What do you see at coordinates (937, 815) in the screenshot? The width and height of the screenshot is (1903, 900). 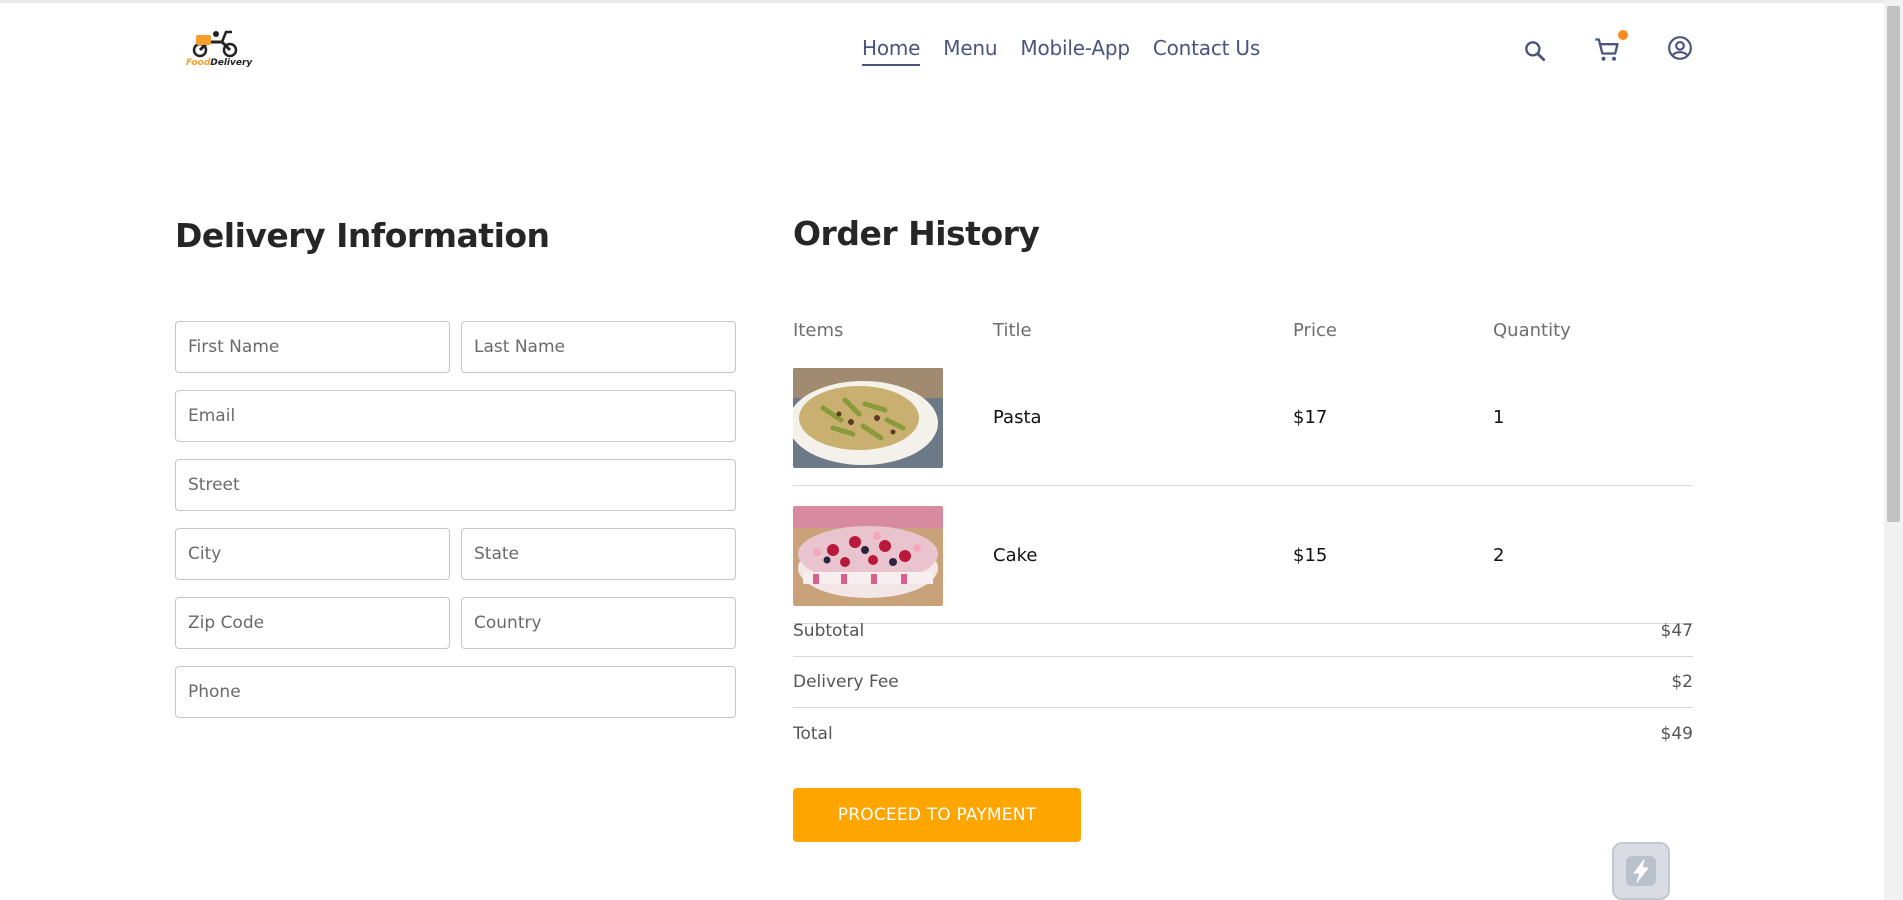 I see `proceed-to-payment-button: PROCEED TO PAYMENT` at bounding box center [937, 815].